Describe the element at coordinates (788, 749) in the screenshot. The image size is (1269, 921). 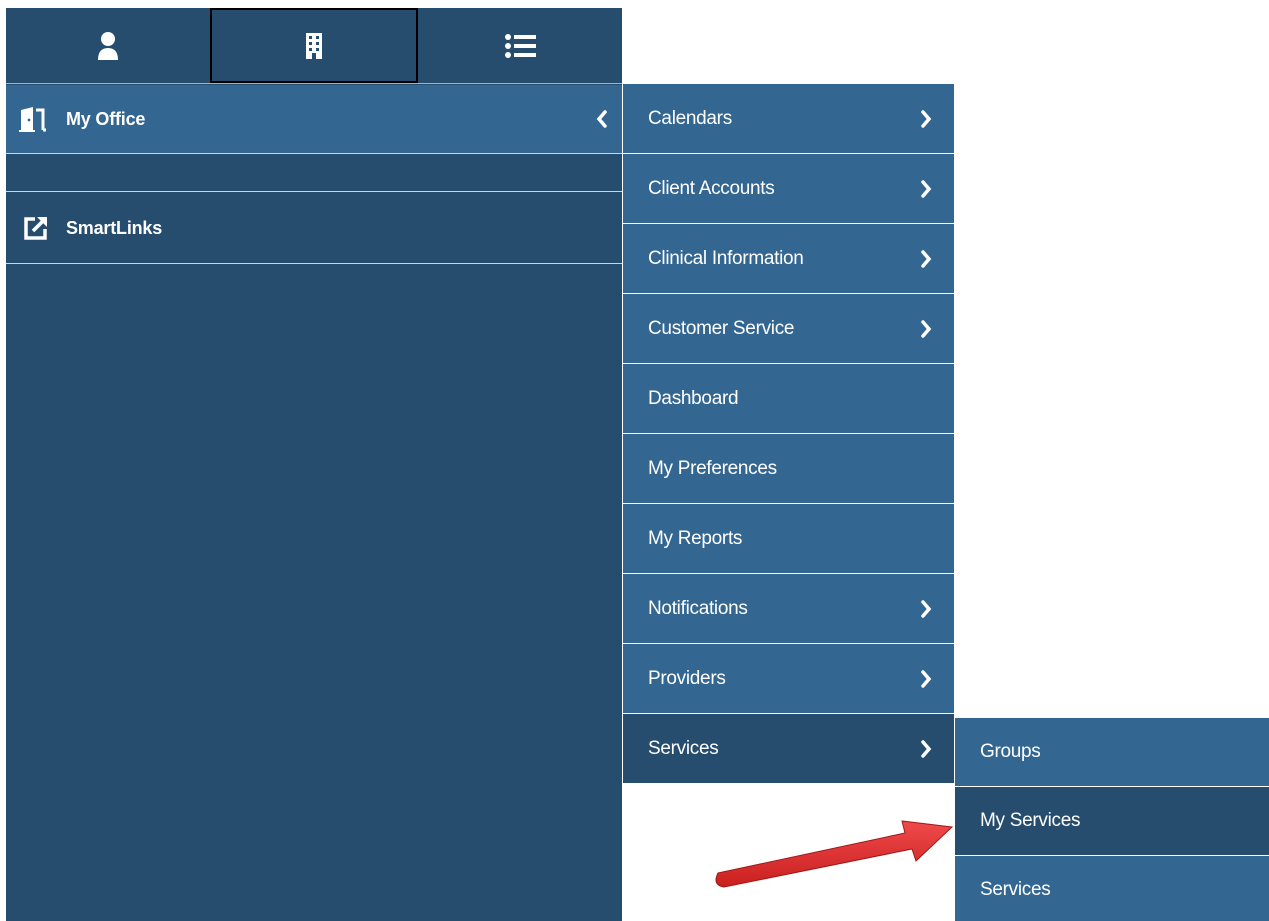
I see `submenu-item-services: Services` at that location.